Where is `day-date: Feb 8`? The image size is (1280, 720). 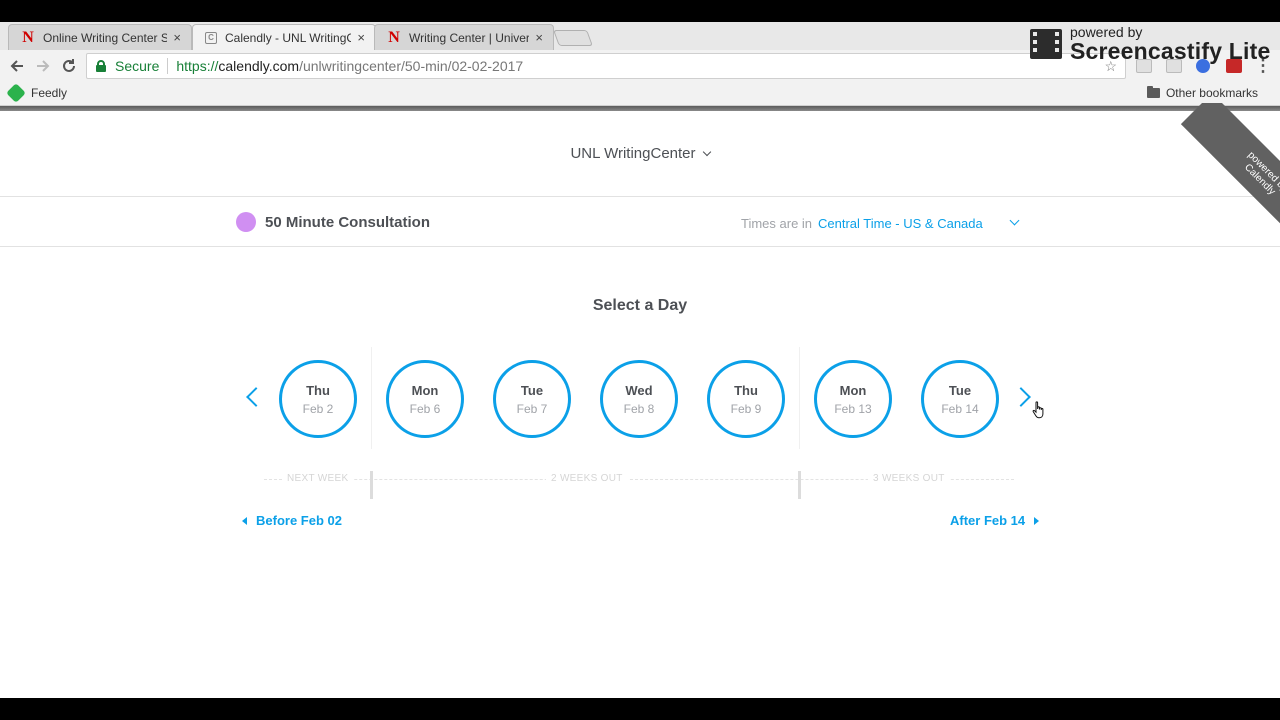 day-date: Feb 8 is located at coordinates (639, 408).